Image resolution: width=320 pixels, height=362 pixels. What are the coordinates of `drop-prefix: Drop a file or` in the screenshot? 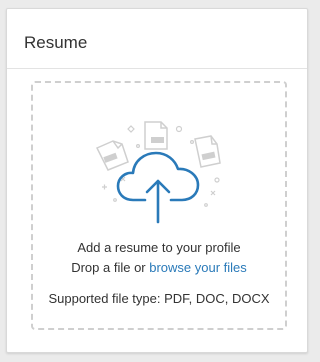 It's located at (110, 267).